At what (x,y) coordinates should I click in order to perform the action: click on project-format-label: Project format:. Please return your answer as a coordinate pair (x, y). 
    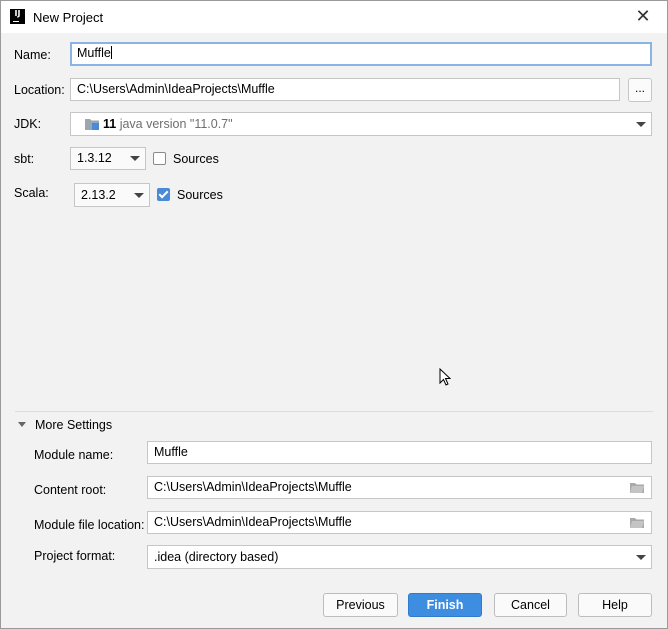
    Looking at the image, I should click on (75, 556).